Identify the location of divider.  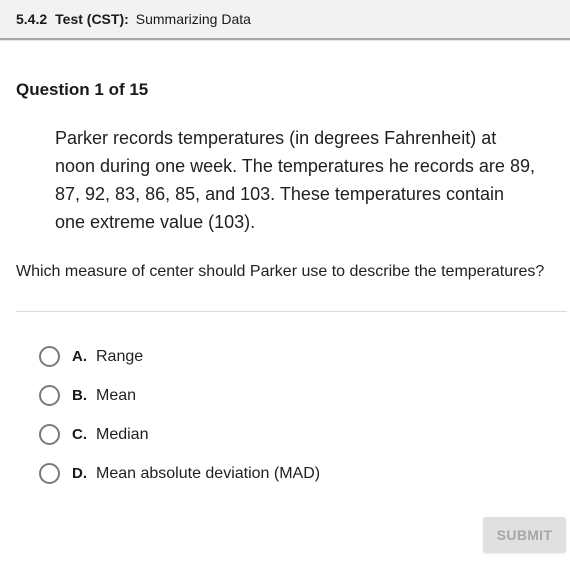
(291, 311).